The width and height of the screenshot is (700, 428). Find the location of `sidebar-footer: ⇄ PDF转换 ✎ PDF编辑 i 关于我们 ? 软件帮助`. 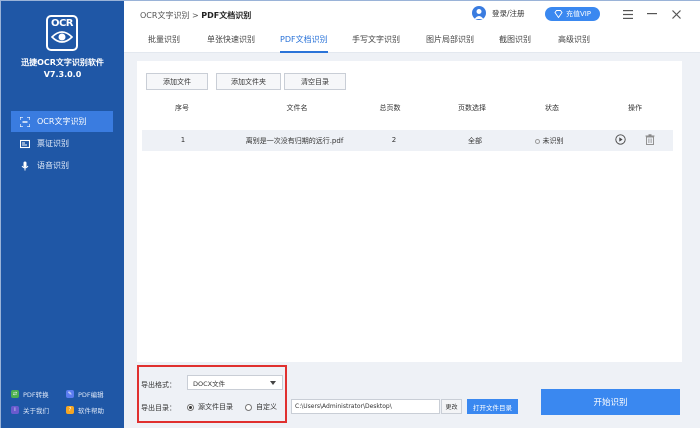

sidebar-footer: ⇄ PDF转换 ✎ PDF编辑 i 关于我们 ? 软件帮助 is located at coordinates (66, 402).